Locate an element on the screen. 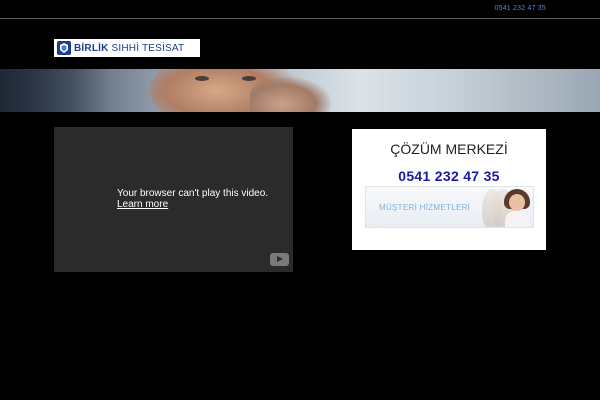 The height and width of the screenshot is (400, 600). hero-arm is located at coordinates (290, 94).